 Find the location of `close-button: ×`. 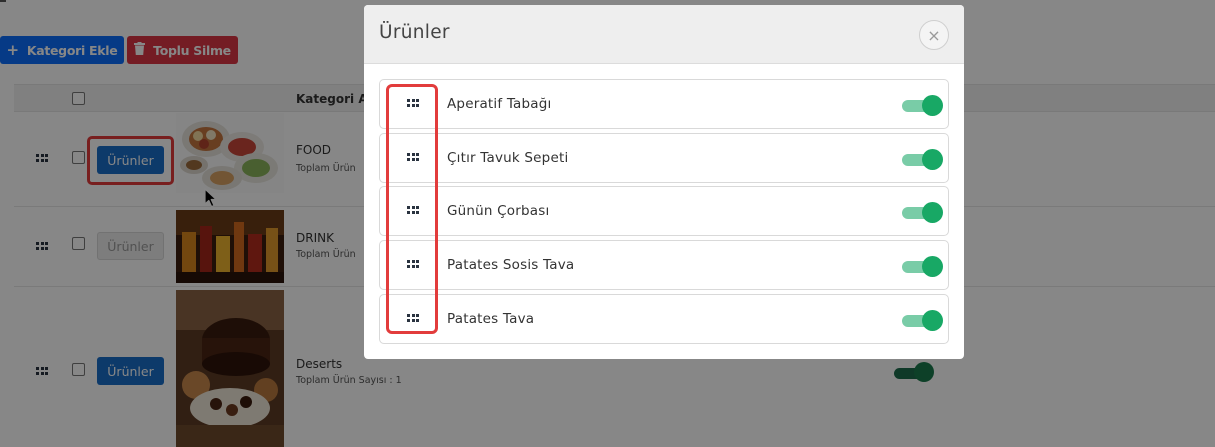

close-button: × is located at coordinates (934, 35).